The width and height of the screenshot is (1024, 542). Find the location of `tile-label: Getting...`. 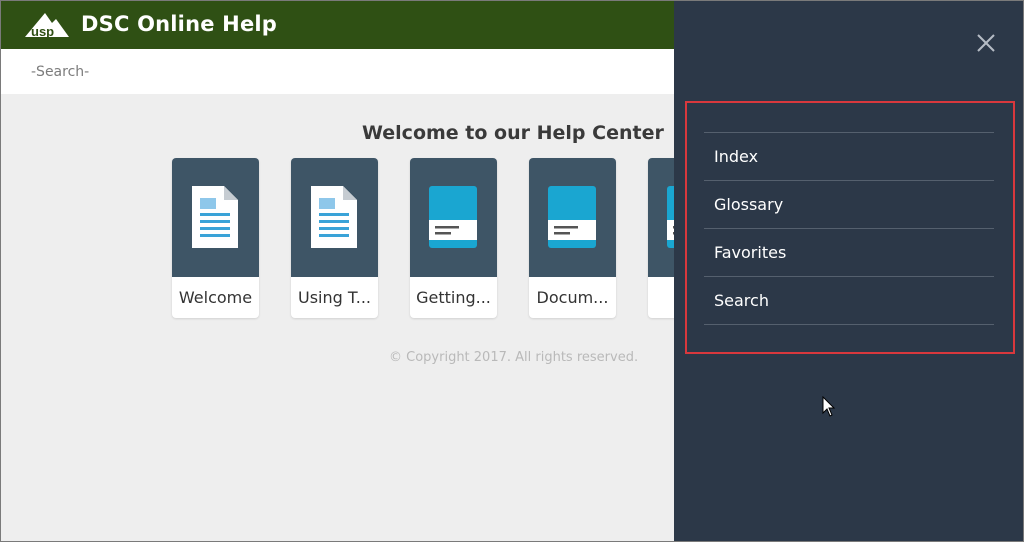

tile-label: Getting... is located at coordinates (453, 297).